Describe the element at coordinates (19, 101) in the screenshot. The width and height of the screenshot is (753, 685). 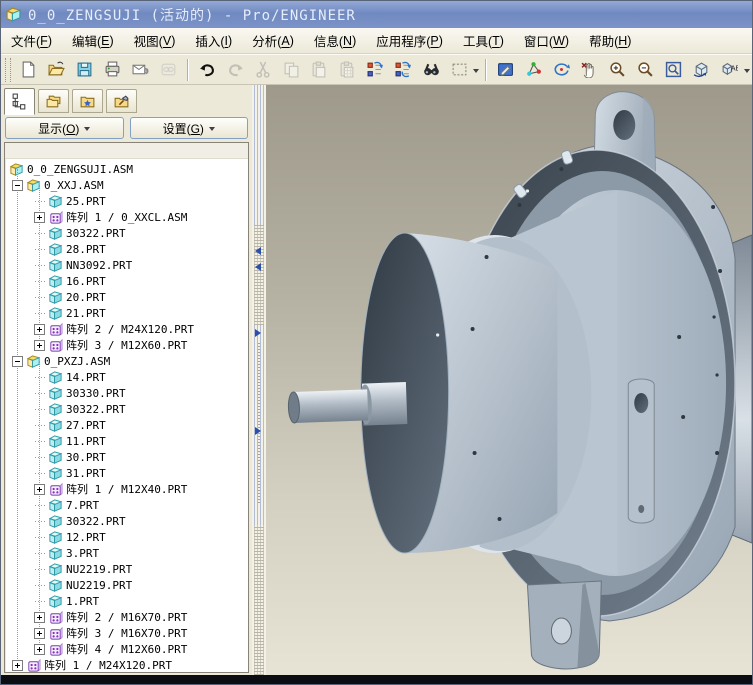
I see `model-tree-tab` at that location.